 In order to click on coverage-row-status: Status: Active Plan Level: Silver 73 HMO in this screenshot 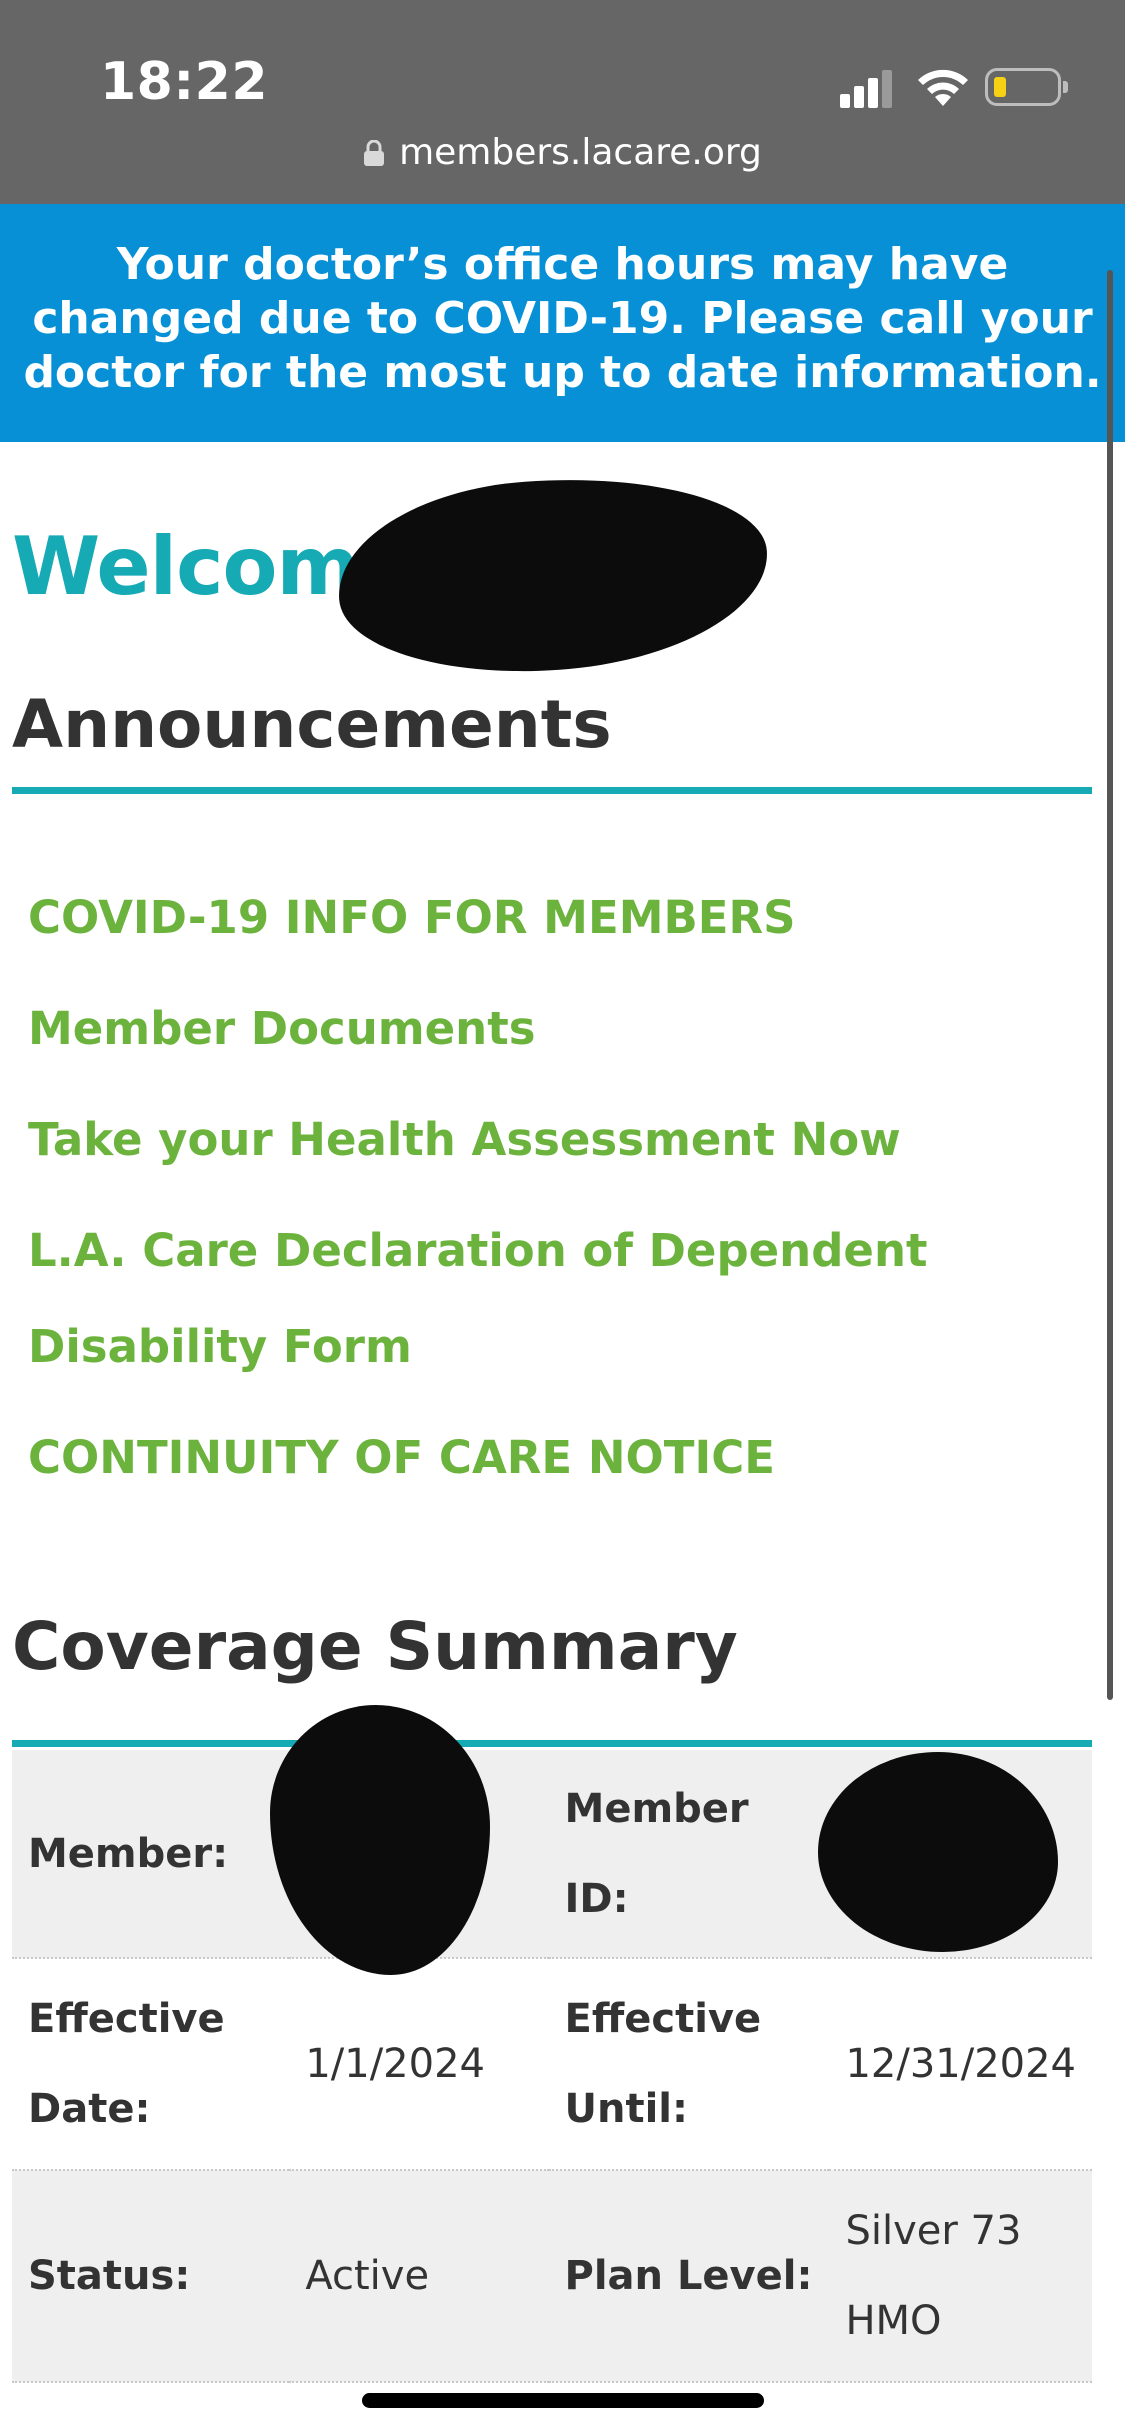, I will do `click(552, 2276)`.